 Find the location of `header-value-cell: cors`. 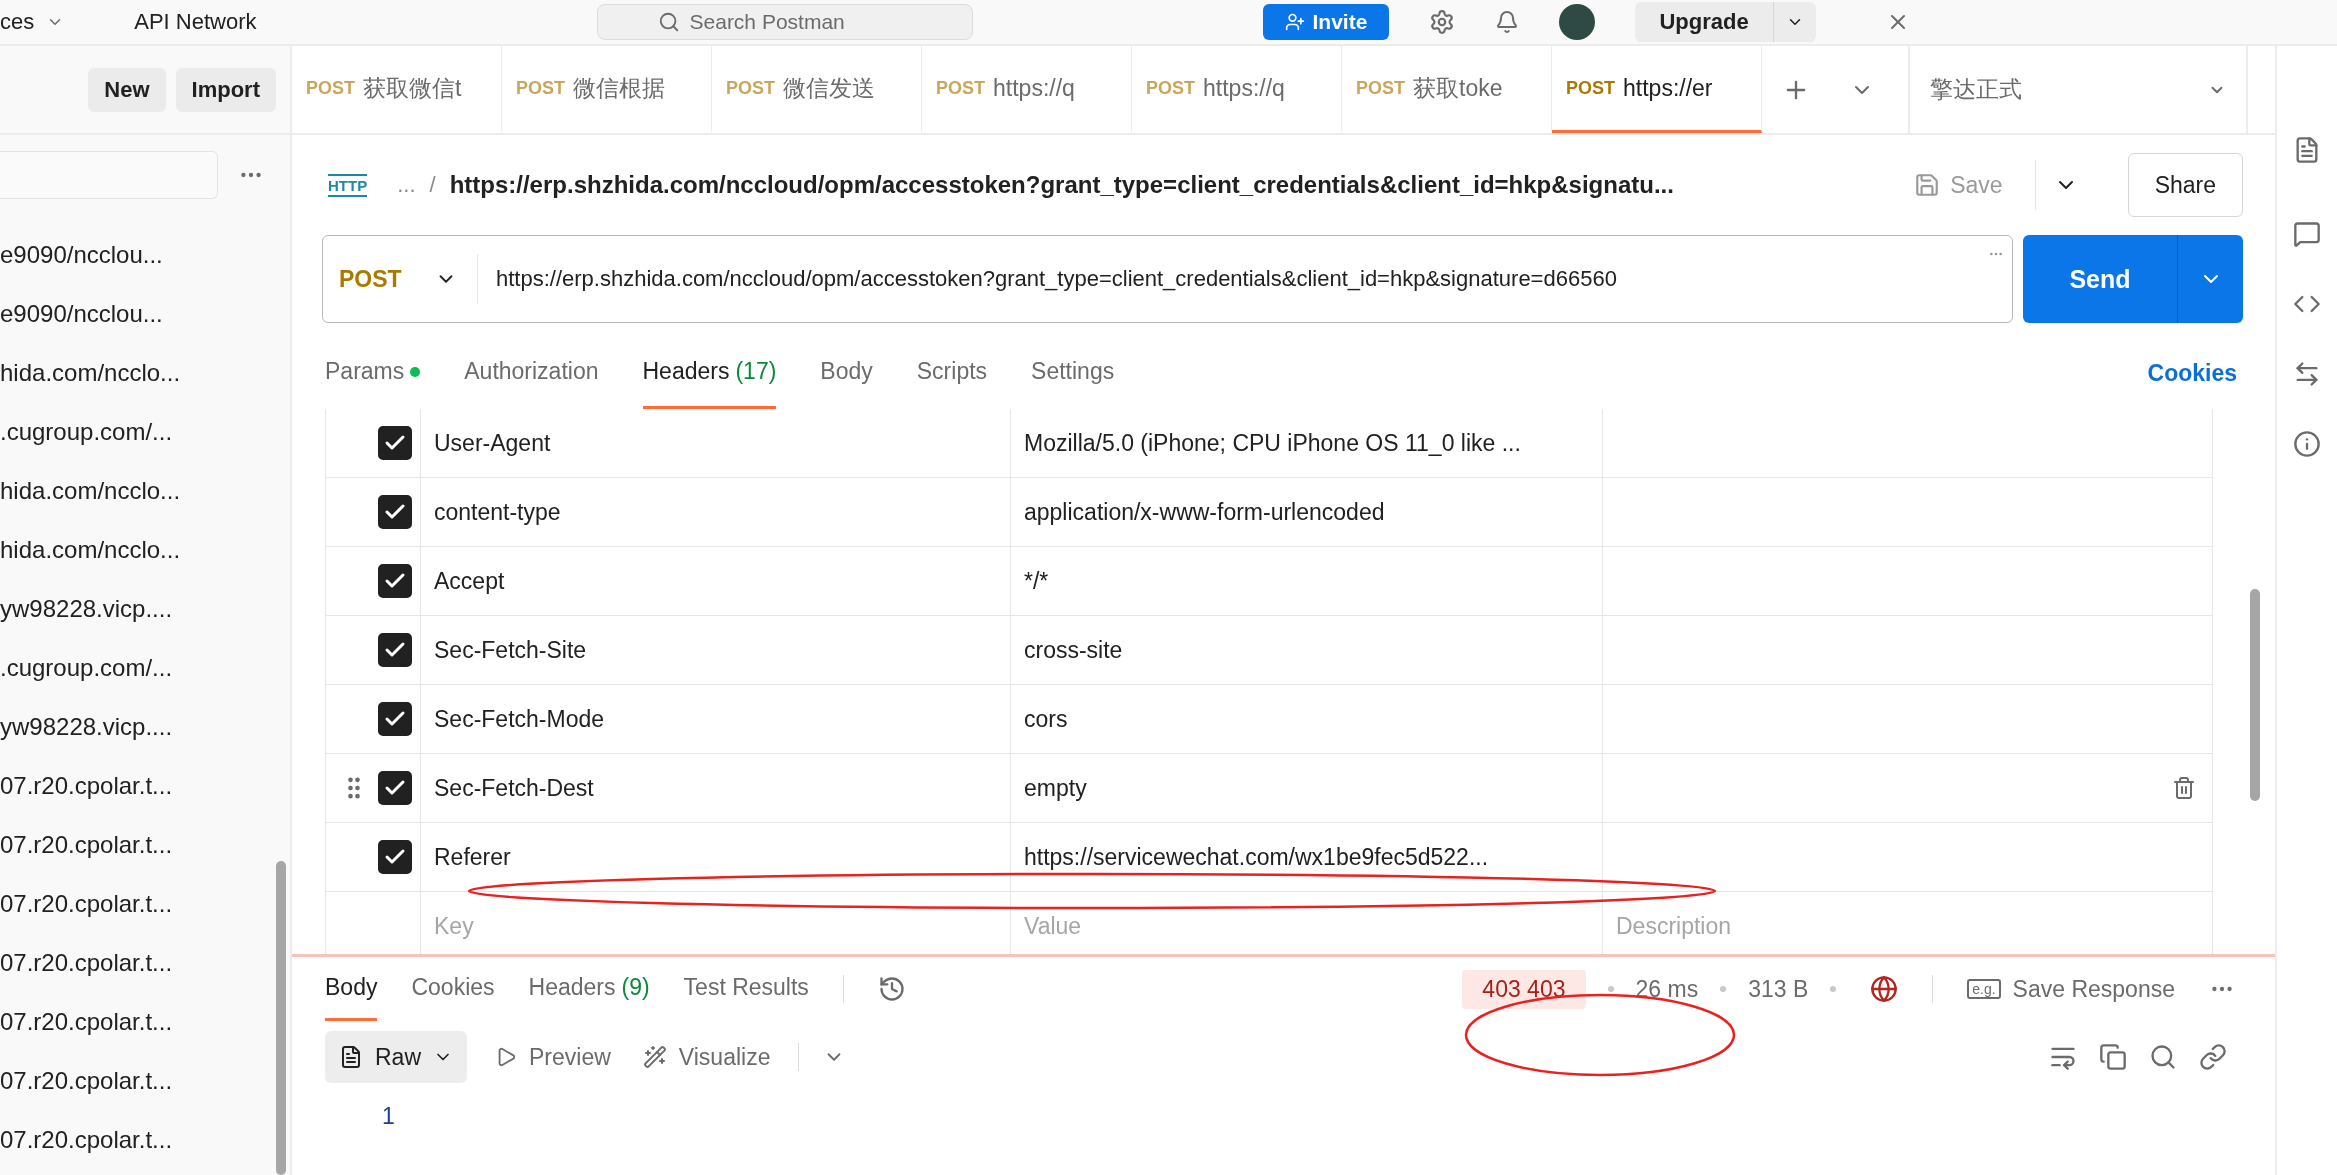

header-value-cell: cors is located at coordinates (1307, 719).